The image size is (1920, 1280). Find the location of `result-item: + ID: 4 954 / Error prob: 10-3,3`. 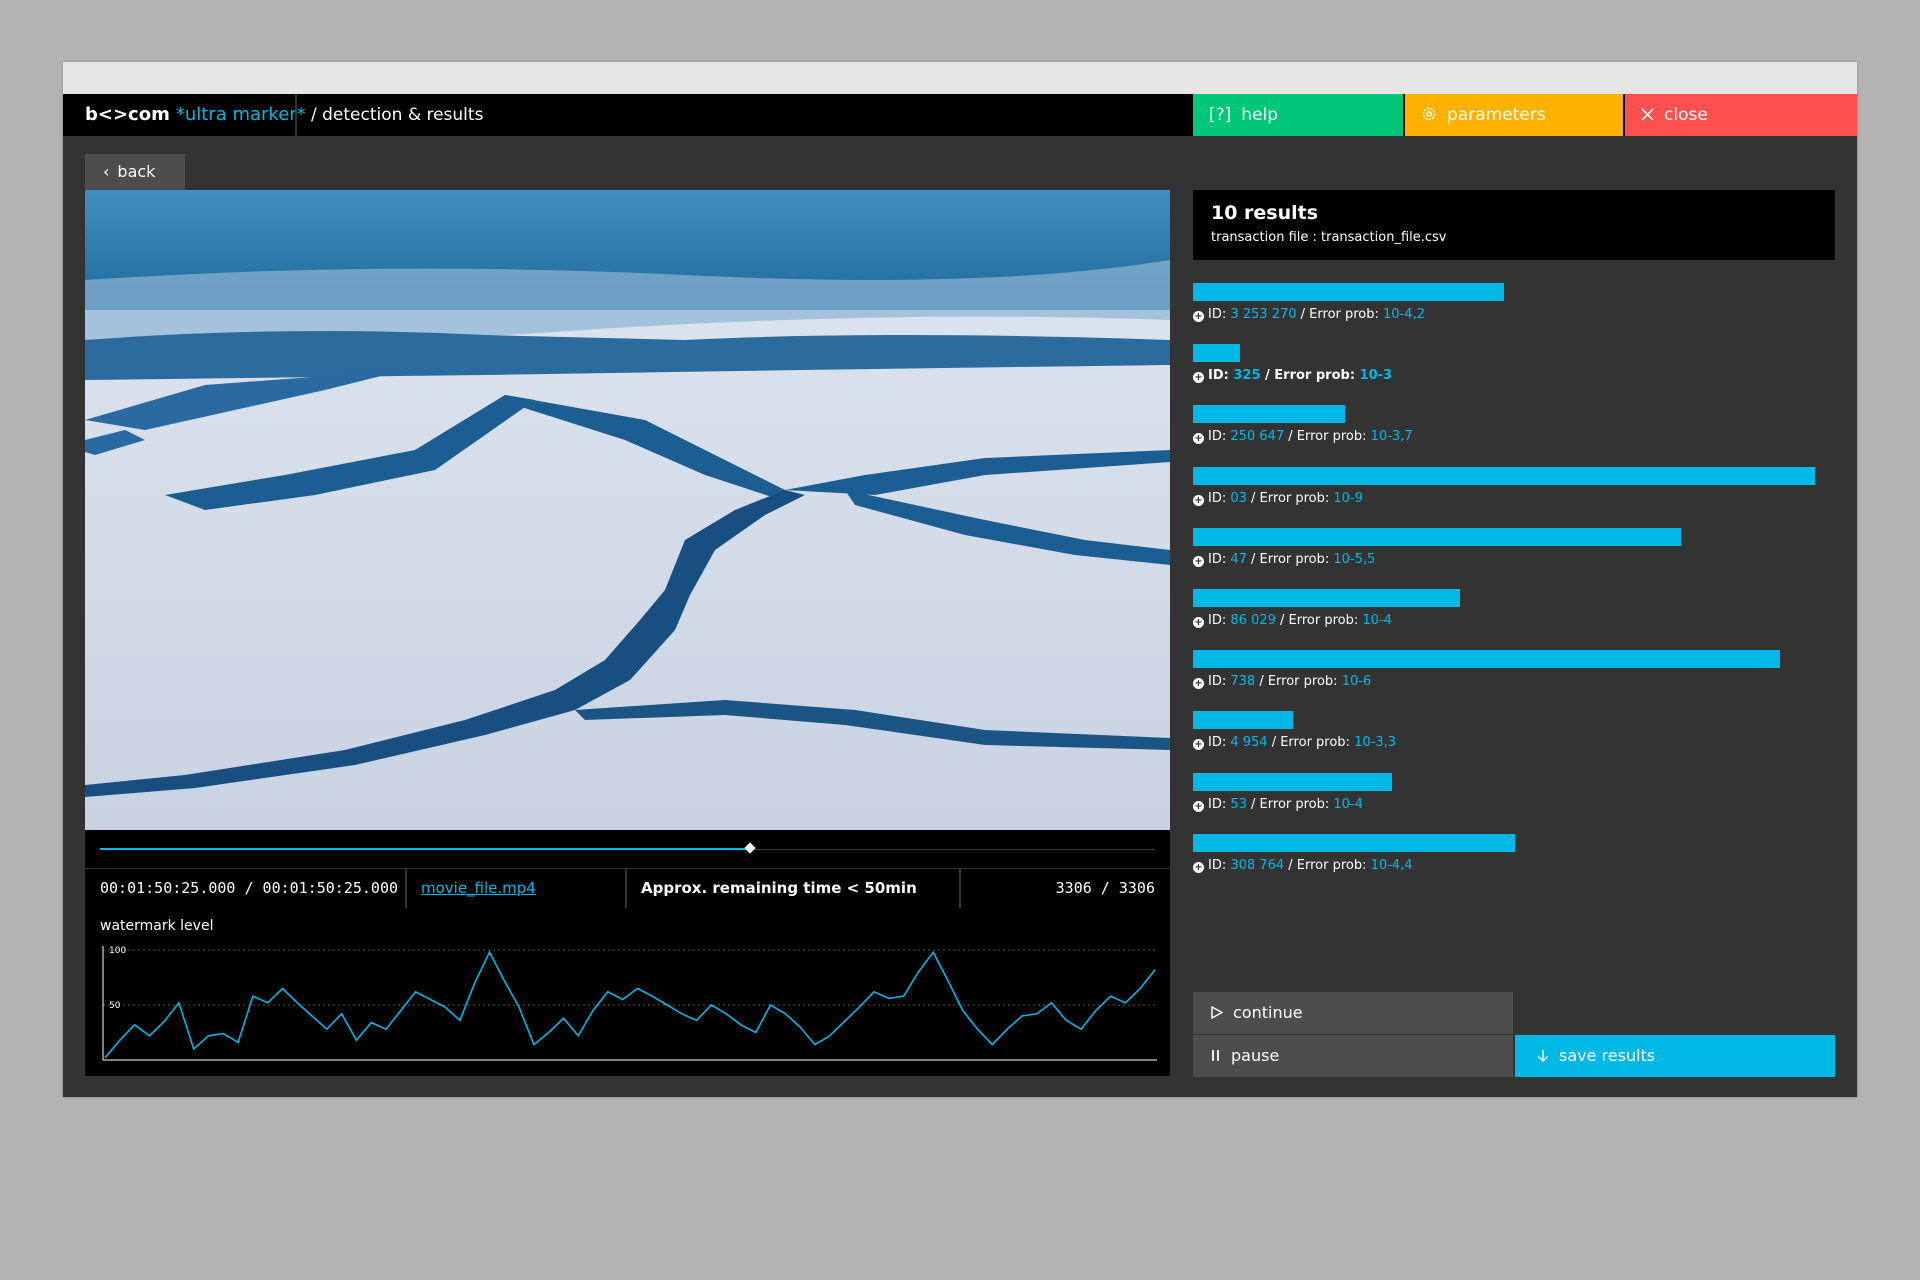

result-item: + ID: 4 954 / Error prob: 10-3,3 is located at coordinates (1513, 733).